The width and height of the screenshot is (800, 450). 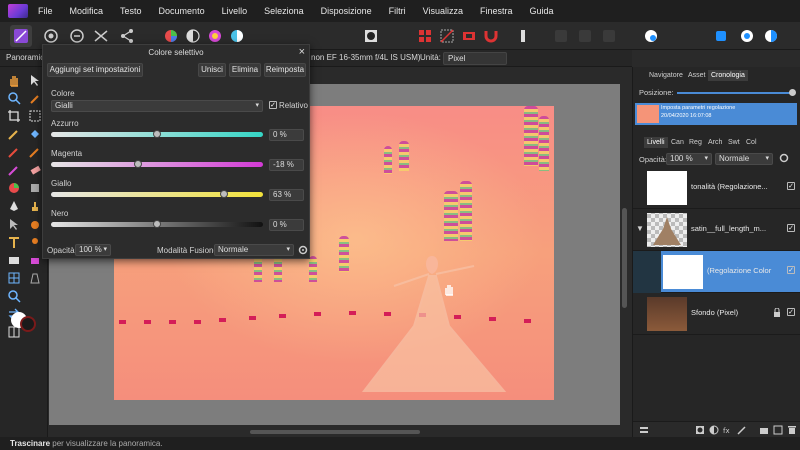 I want to click on move-tool, so click(x=35, y=80).